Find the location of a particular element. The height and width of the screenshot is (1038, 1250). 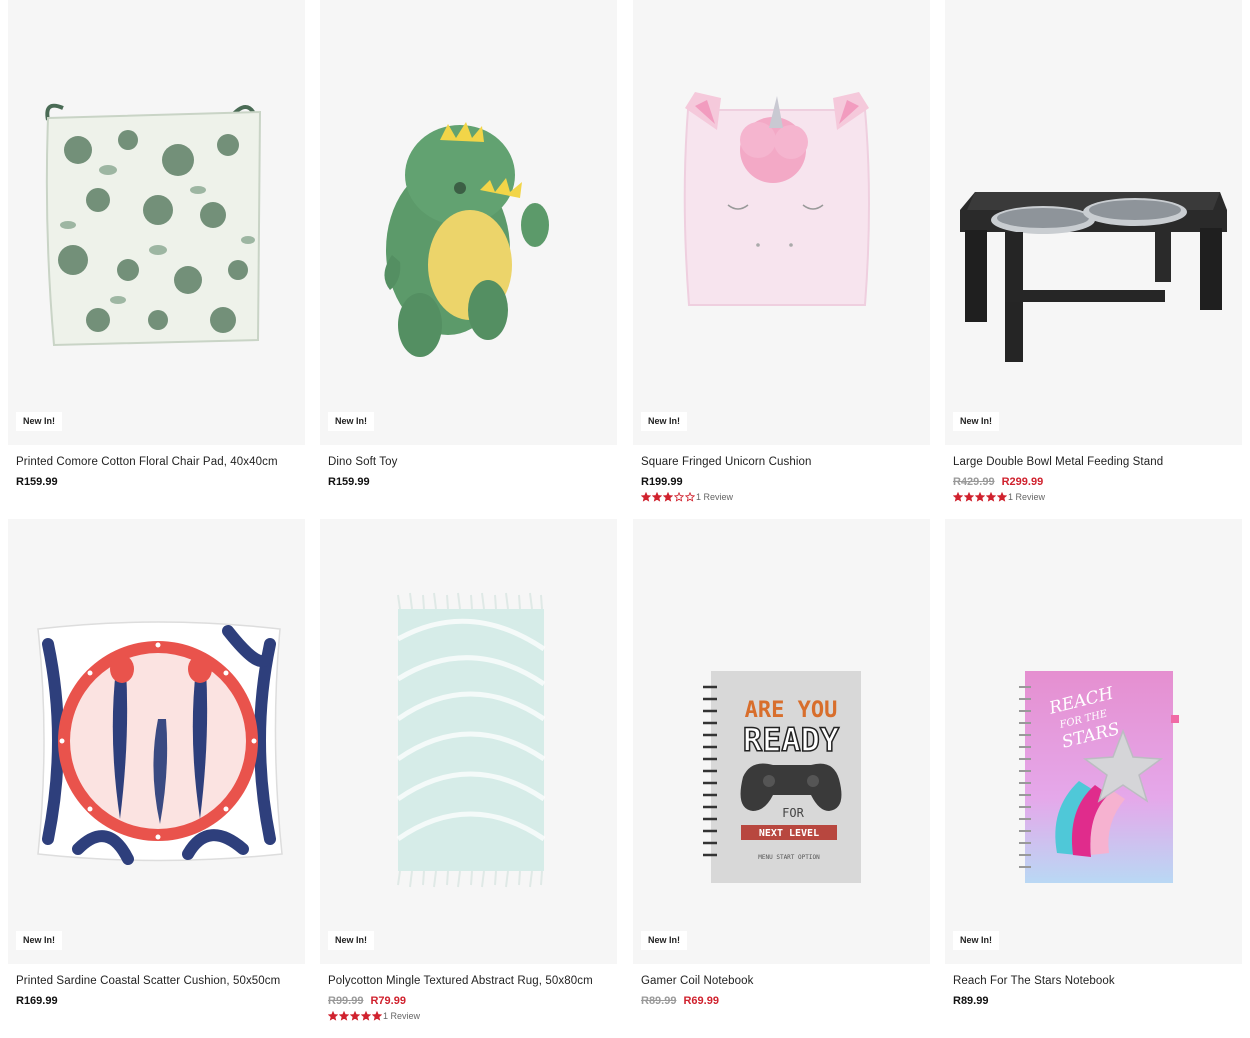

product-name: Square Fringed Unicorn Cushion is located at coordinates (781, 462).